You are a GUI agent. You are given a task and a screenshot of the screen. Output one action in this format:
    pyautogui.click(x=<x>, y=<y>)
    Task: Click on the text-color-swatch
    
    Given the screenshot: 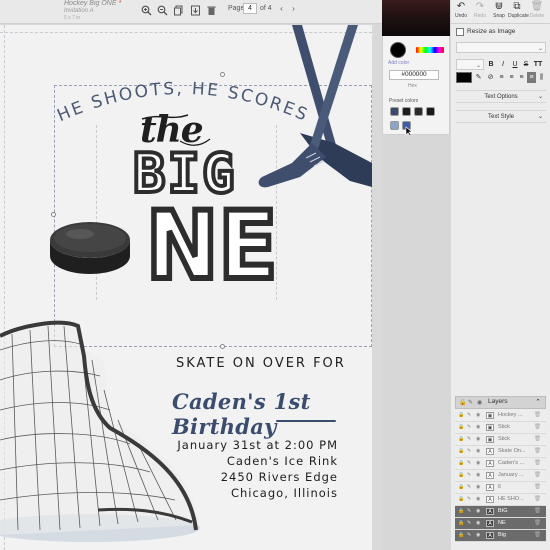 What is the action you would take?
    pyautogui.click(x=464, y=77)
    